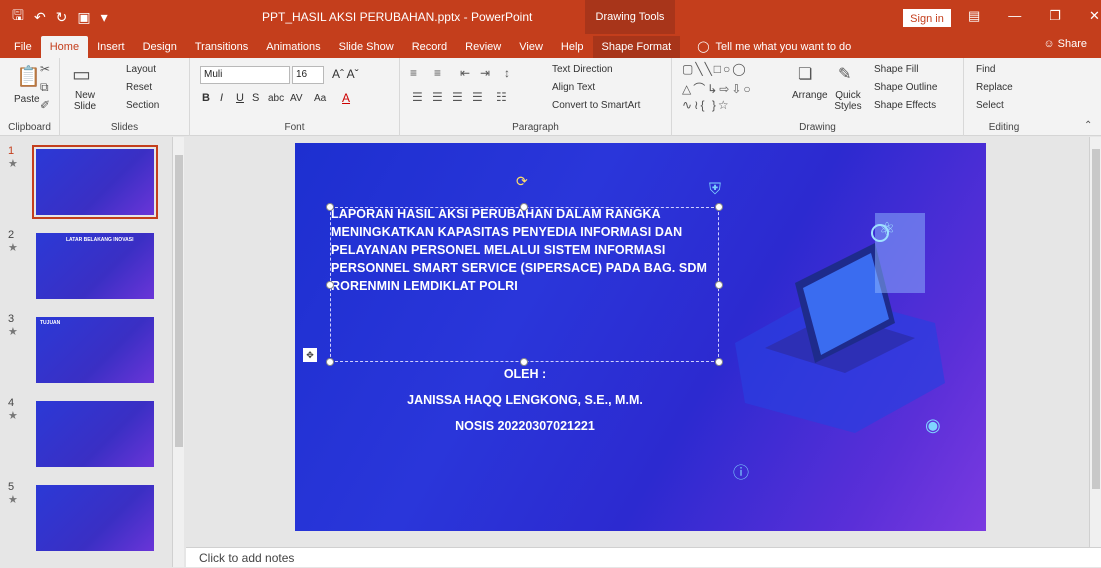 The width and height of the screenshot is (1101, 568). What do you see at coordinates (524, 284) in the screenshot?
I see `selection-box` at bounding box center [524, 284].